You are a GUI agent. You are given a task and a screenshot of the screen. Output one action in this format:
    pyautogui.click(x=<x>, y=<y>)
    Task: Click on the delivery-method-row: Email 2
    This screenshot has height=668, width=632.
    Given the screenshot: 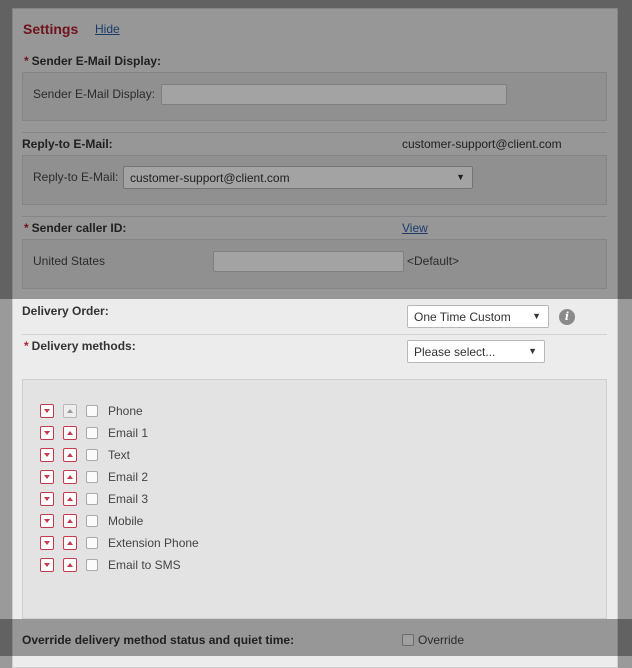 What is the action you would take?
    pyautogui.click(x=94, y=477)
    